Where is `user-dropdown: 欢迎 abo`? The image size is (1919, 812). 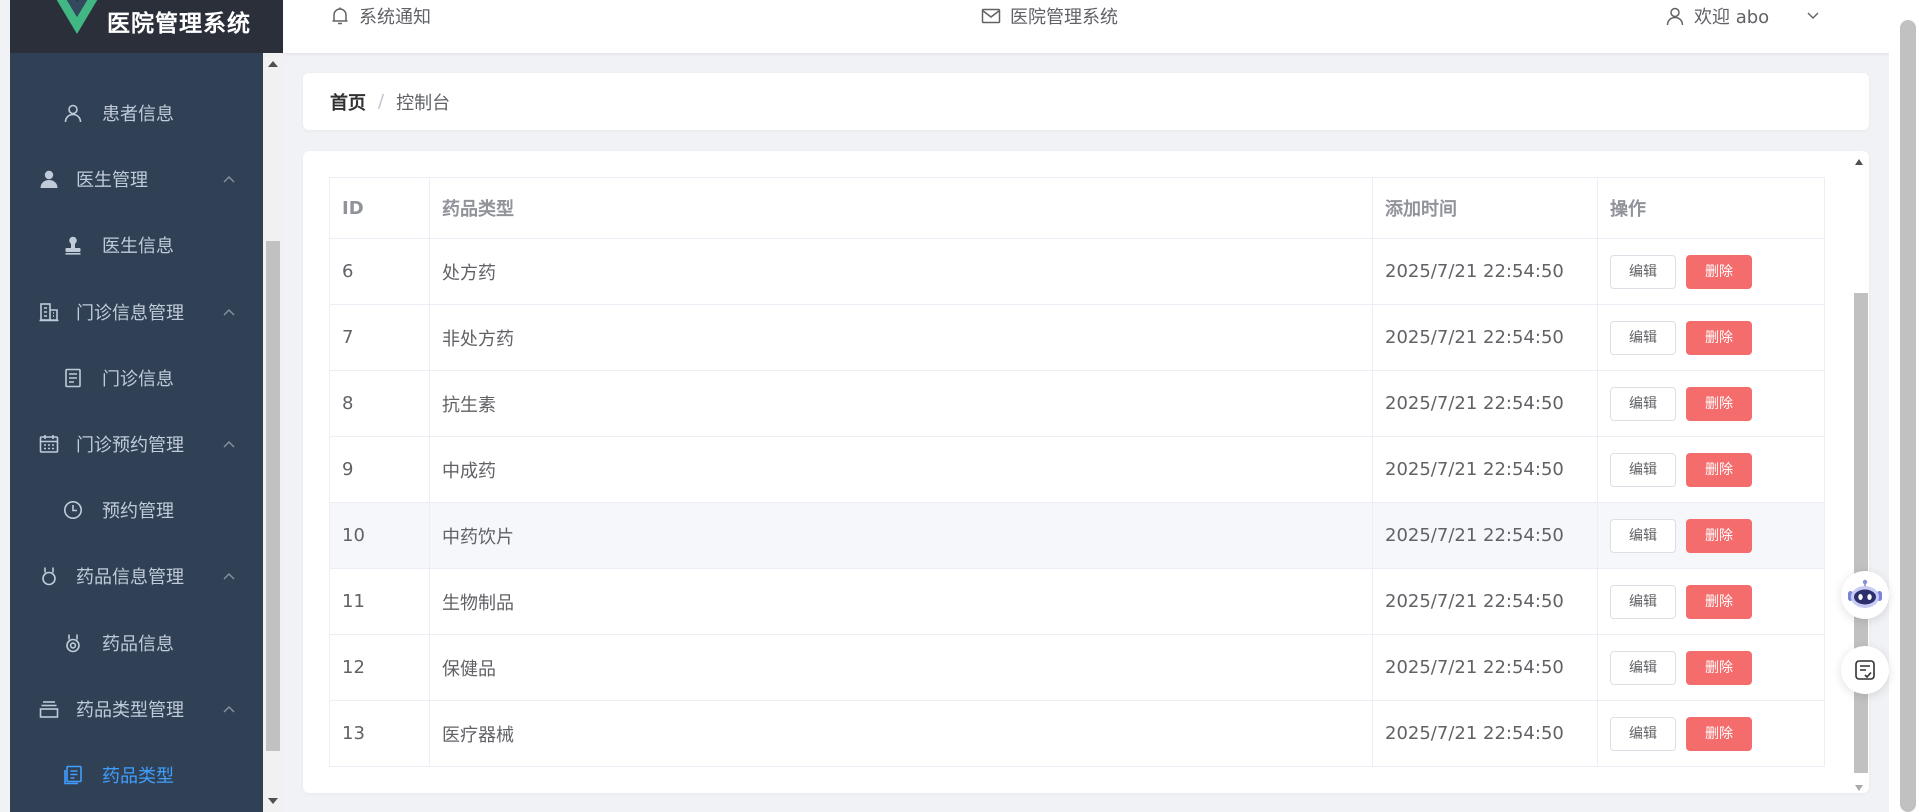 user-dropdown: 欢迎 abo is located at coordinates (1741, 16).